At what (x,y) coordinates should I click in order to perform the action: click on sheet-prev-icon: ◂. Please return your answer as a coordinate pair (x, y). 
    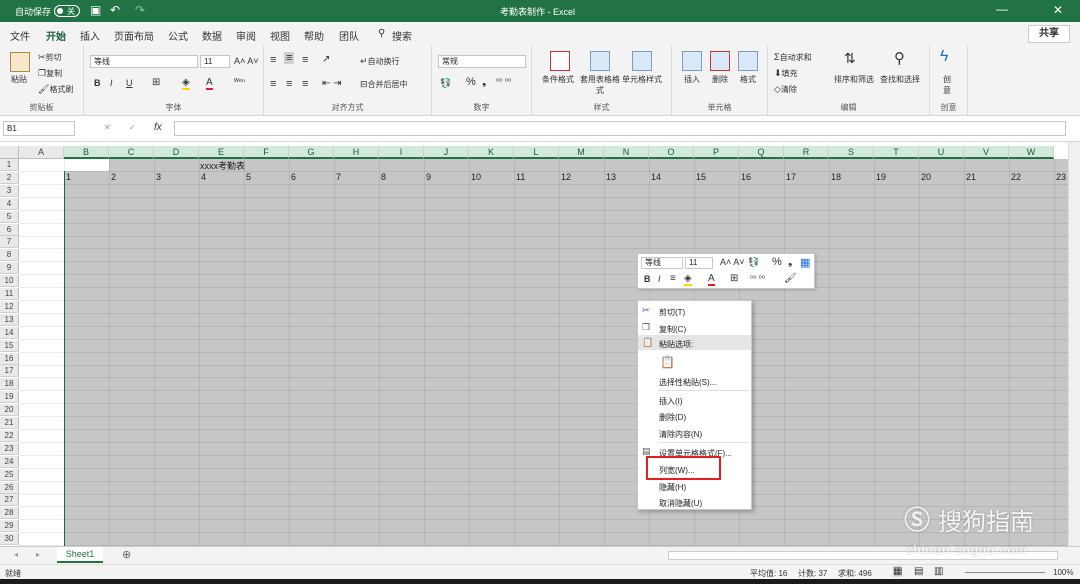
    Looking at the image, I should click on (16, 554).